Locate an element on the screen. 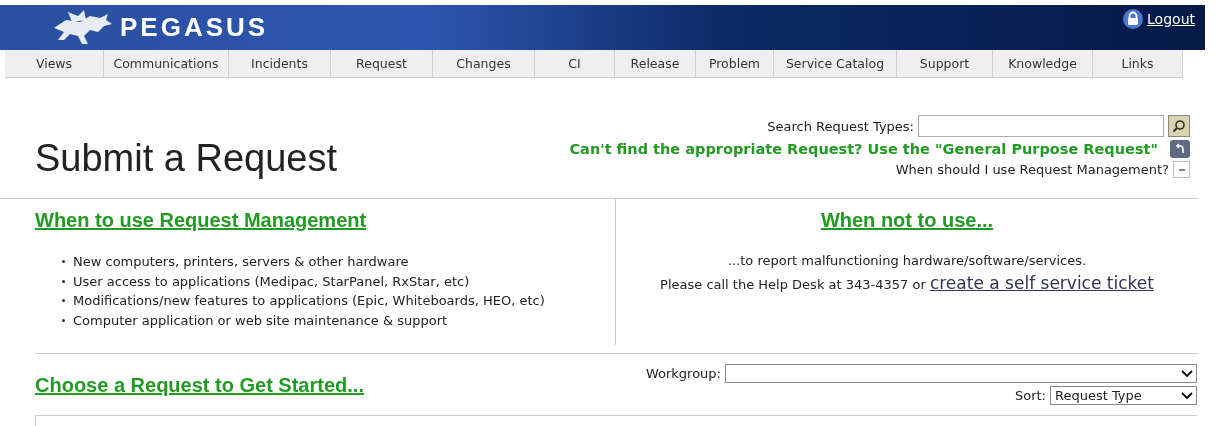 The height and width of the screenshot is (426, 1215). search-icon is located at coordinates (1179, 126).